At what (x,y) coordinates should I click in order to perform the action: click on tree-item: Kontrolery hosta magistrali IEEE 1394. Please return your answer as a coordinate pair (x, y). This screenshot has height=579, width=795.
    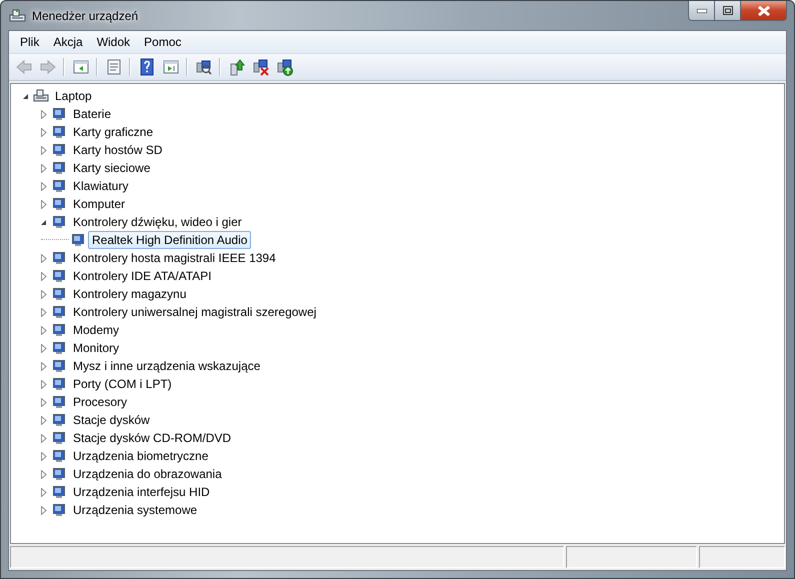
    Looking at the image, I should click on (174, 258).